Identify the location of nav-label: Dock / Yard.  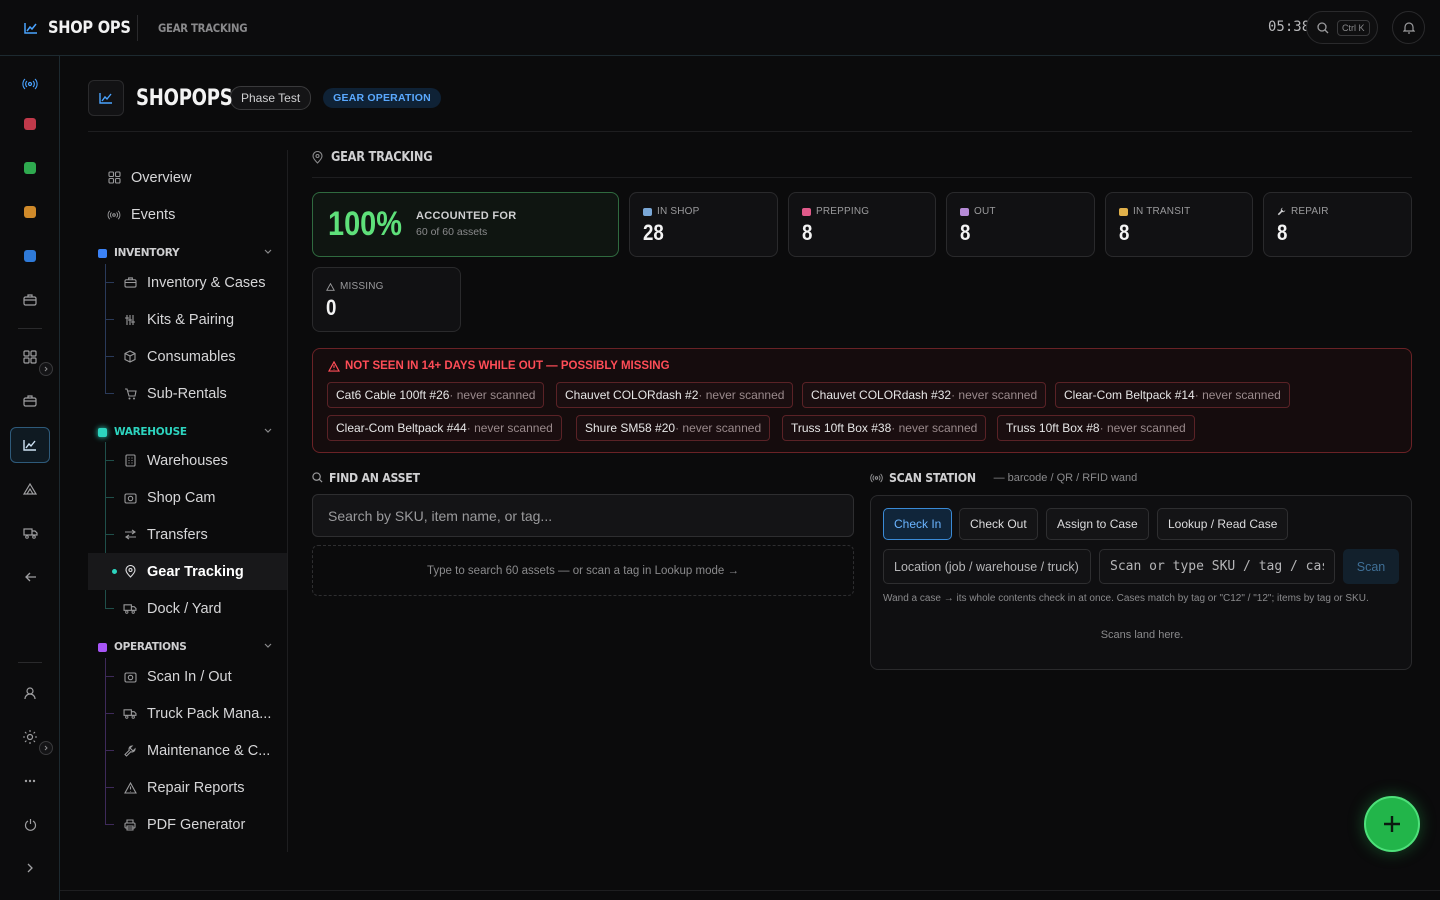
(184, 608).